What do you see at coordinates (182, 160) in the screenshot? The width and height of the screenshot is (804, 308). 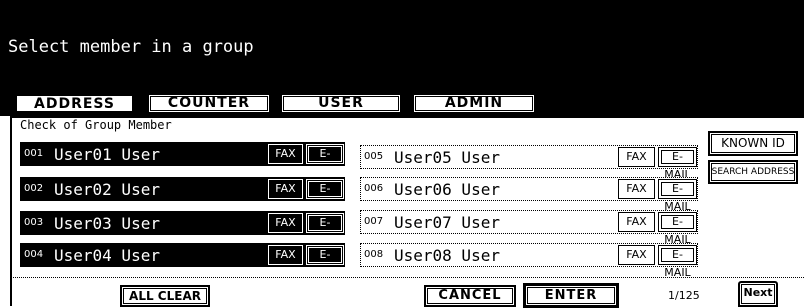 I see `member-row: 001 User01 User FAX E-MAIL` at bounding box center [182, 160].